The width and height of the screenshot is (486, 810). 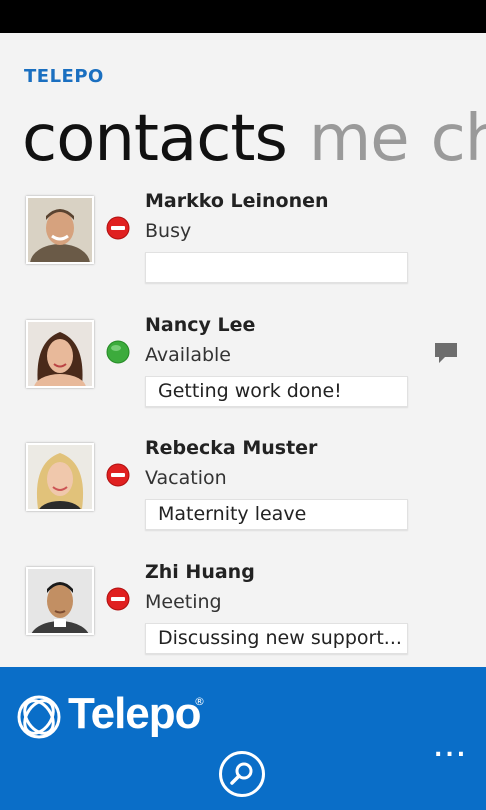 What do you see at coordinates (276, 391) in the screenshot?
I see `contact-note: Getting work done!` at bounding box center [276, 391].